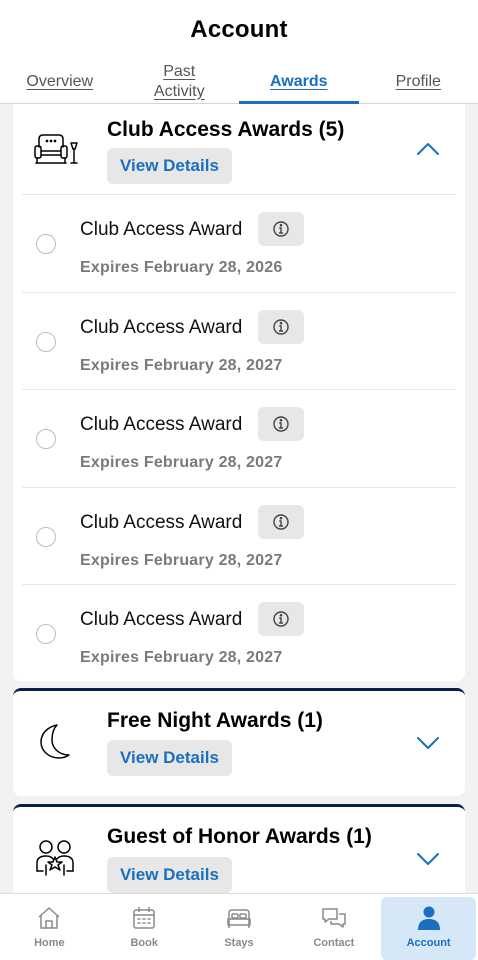 This screenshot has width=478, height=960. What do you see at coordinates (215, 720) in the screenshot?
I see `free-night-title: Free Night Awards (1)` at bounding box center [215, 720].